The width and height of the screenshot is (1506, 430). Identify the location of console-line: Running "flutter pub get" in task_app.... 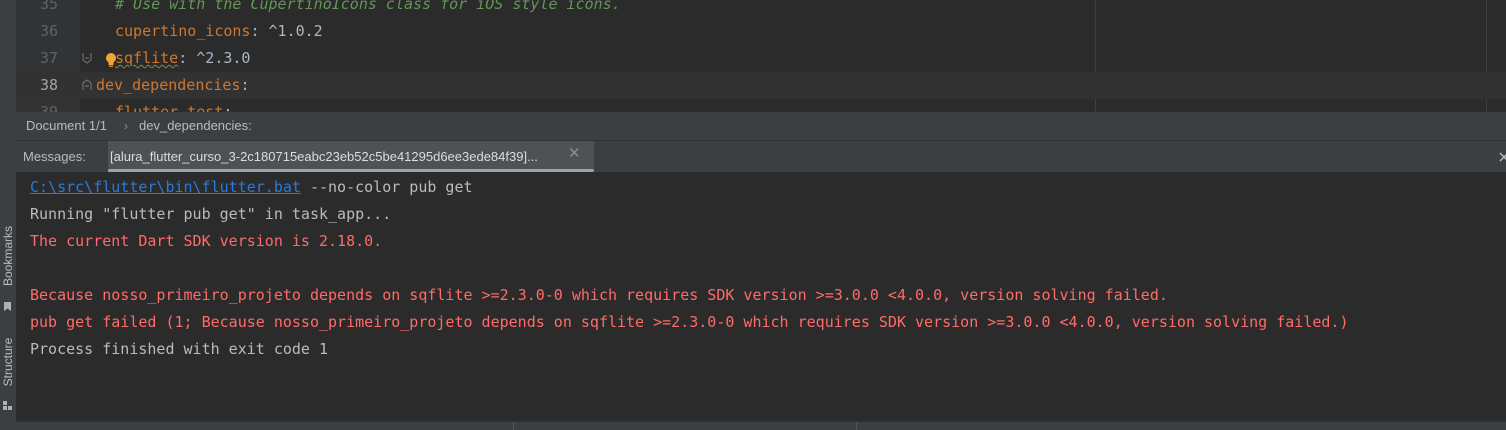
(211, 214).